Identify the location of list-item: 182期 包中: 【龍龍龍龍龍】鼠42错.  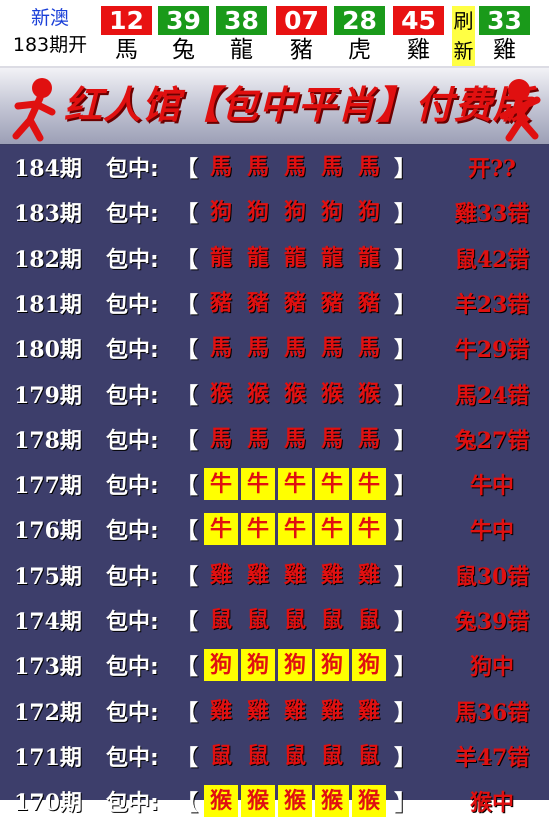
(274, 258).